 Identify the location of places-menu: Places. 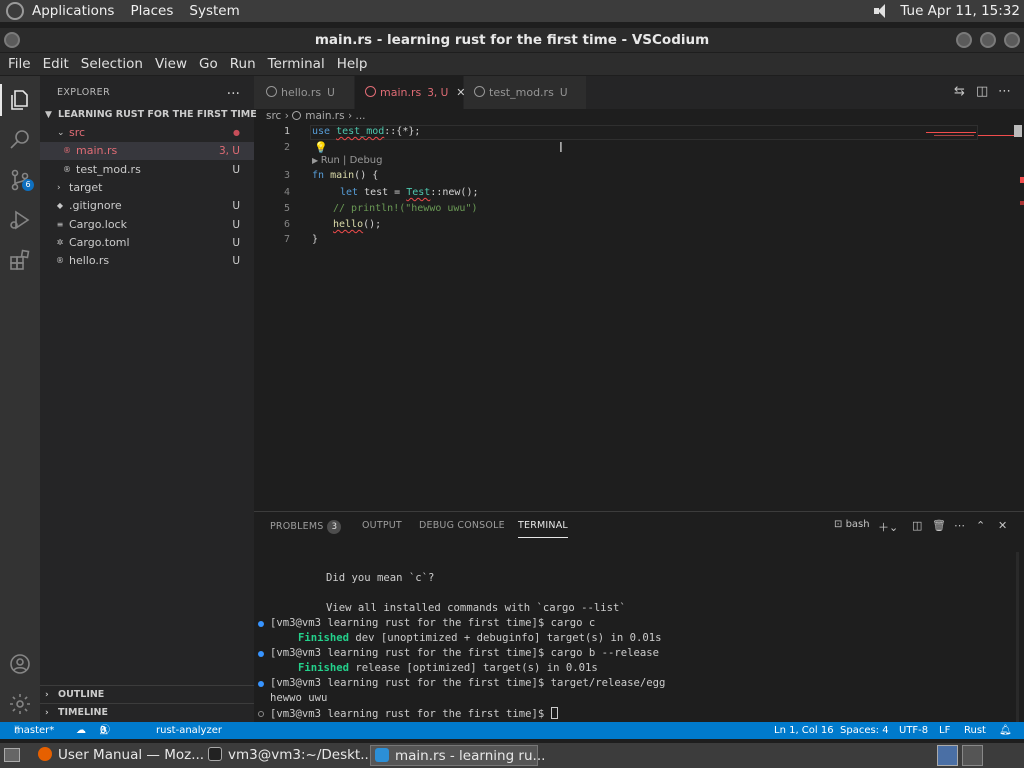
(151, 11).